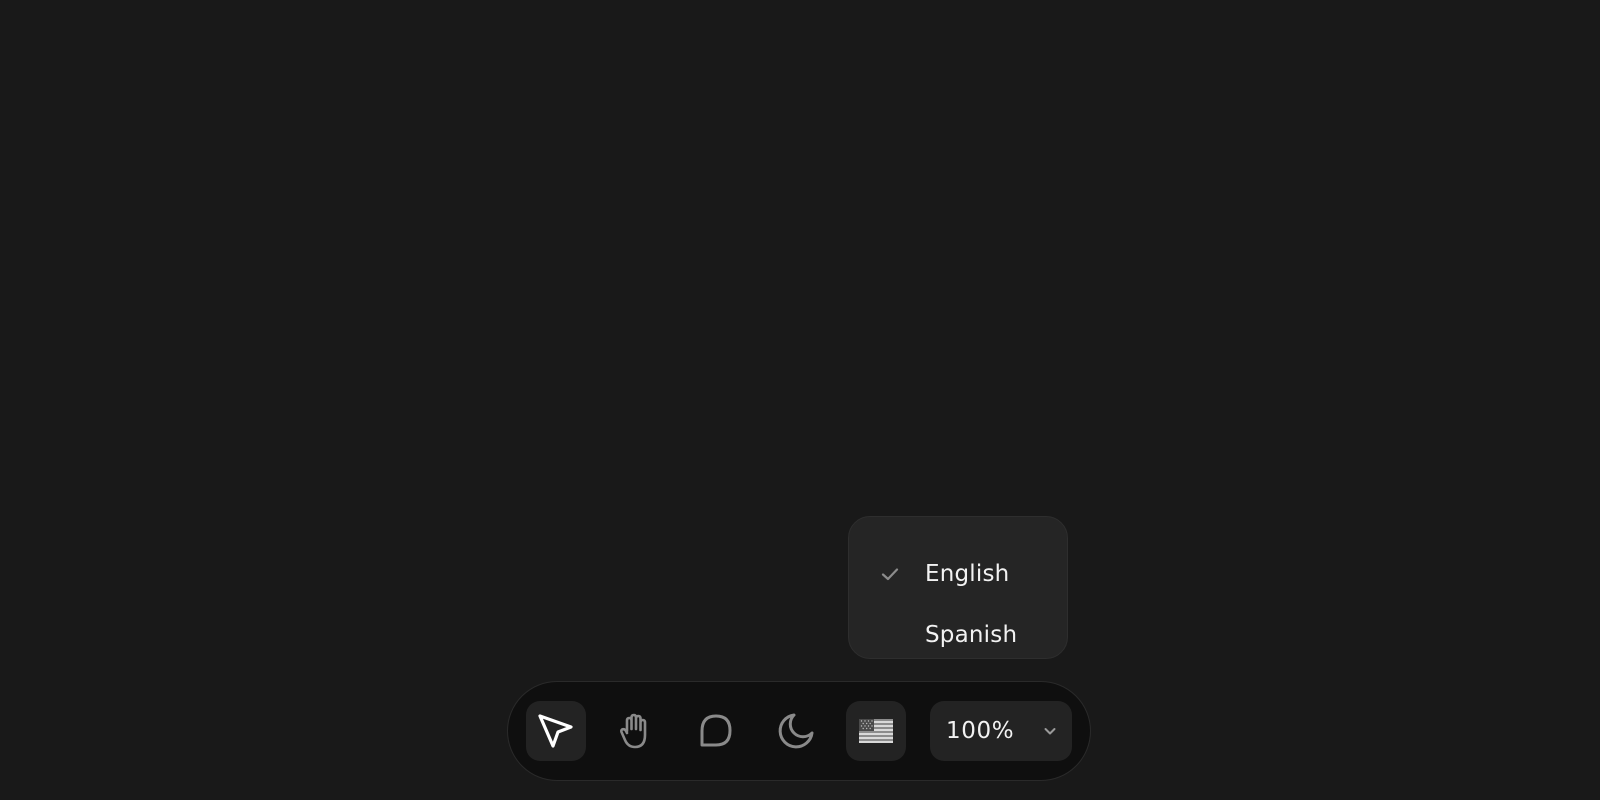 This screenshot has width=1600, height=800. Describe the element at coordinates (980, 731) in the screenshot. I see `zoom-value: 100%` at that location.